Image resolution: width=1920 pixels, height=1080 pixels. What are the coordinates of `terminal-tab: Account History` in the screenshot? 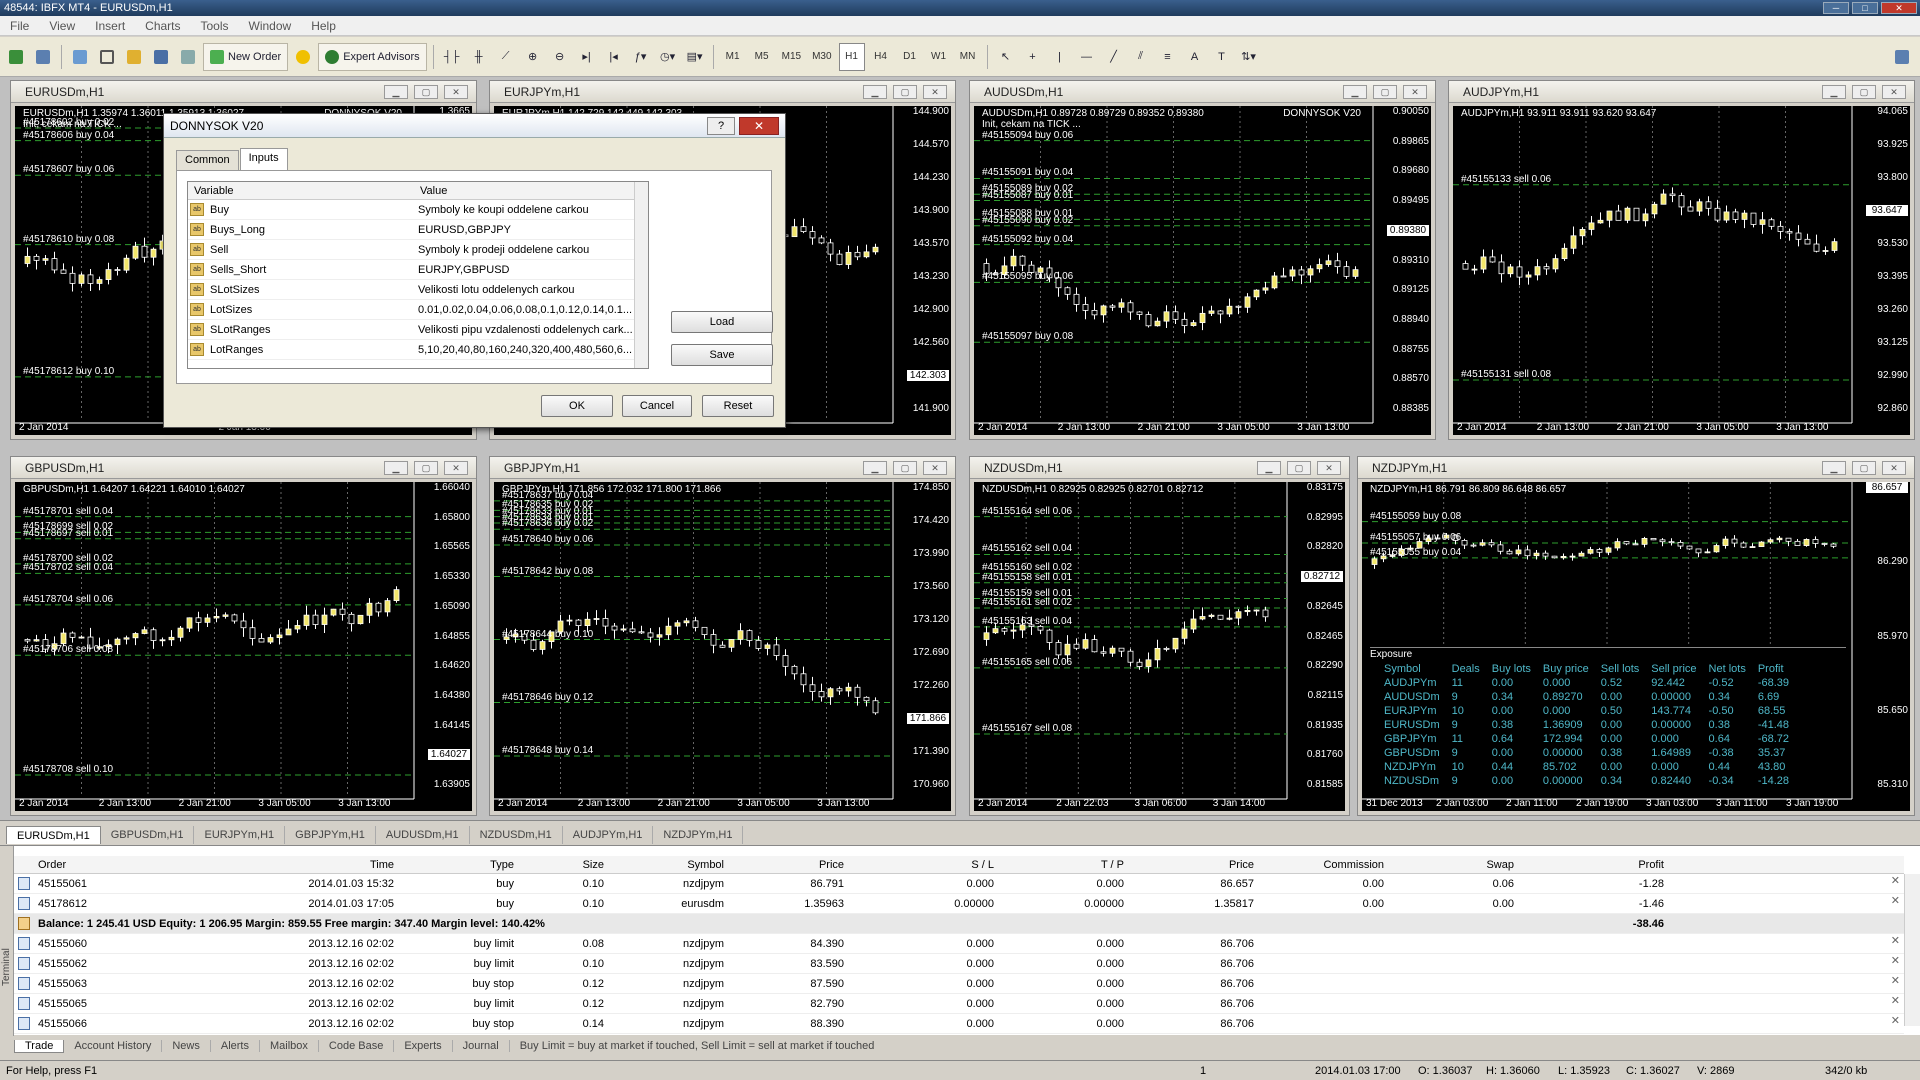 It's located at (113, 1046).